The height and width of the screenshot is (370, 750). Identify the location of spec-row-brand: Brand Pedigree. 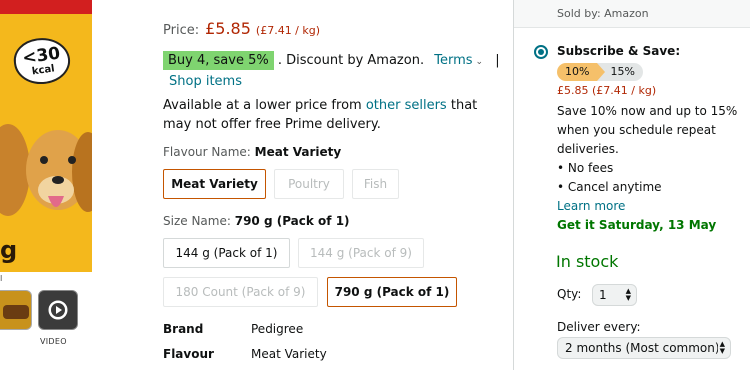
(313, 330).